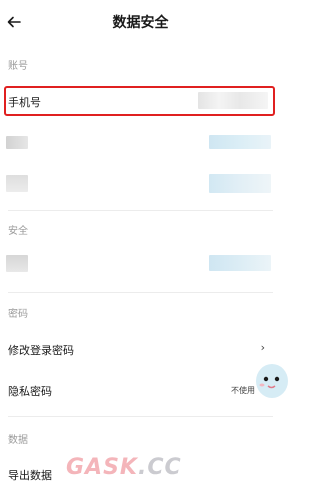 The image size is (320, 494). I want to click on section-title-security: 安全, so click(18, 231).